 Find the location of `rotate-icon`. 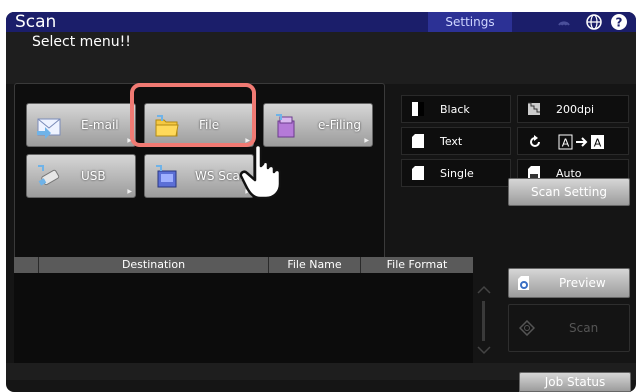

rotate-icon is located at coordinates (535, 141).